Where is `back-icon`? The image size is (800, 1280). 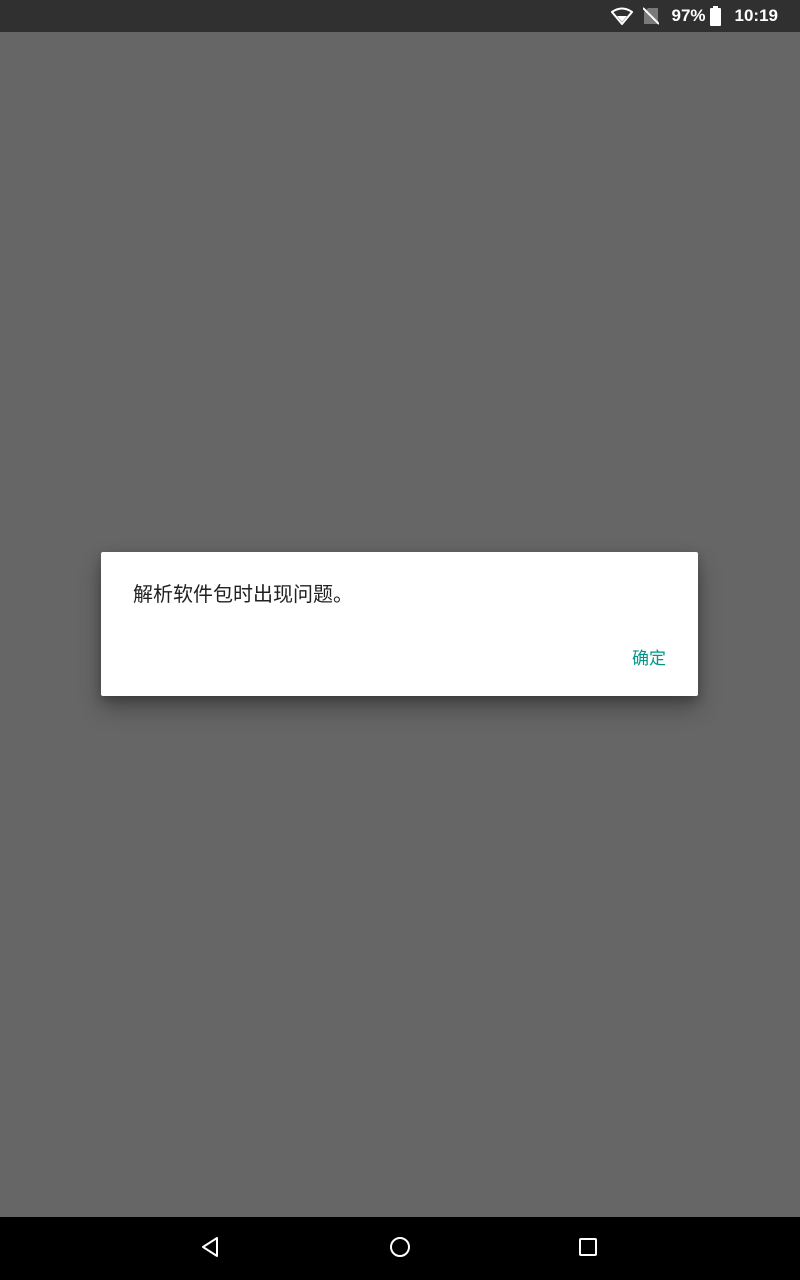
back-icon is located at coordinates (210, 1249).